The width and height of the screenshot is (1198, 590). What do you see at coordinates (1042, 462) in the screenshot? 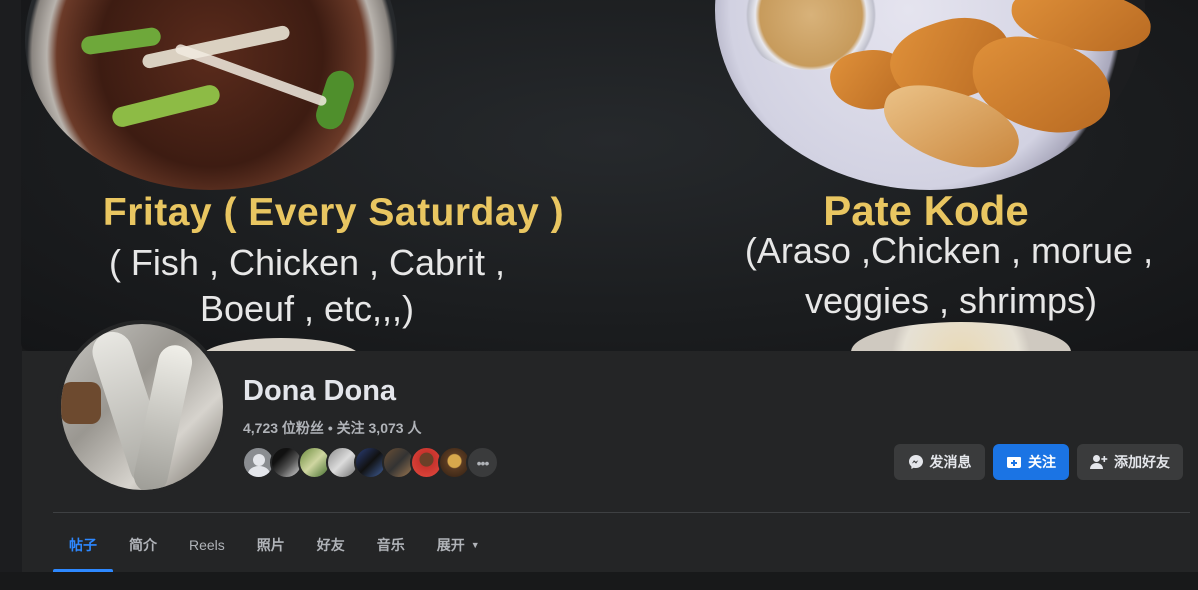
I see `follow-button-label: 关注` at bounding box center [1042, 462].